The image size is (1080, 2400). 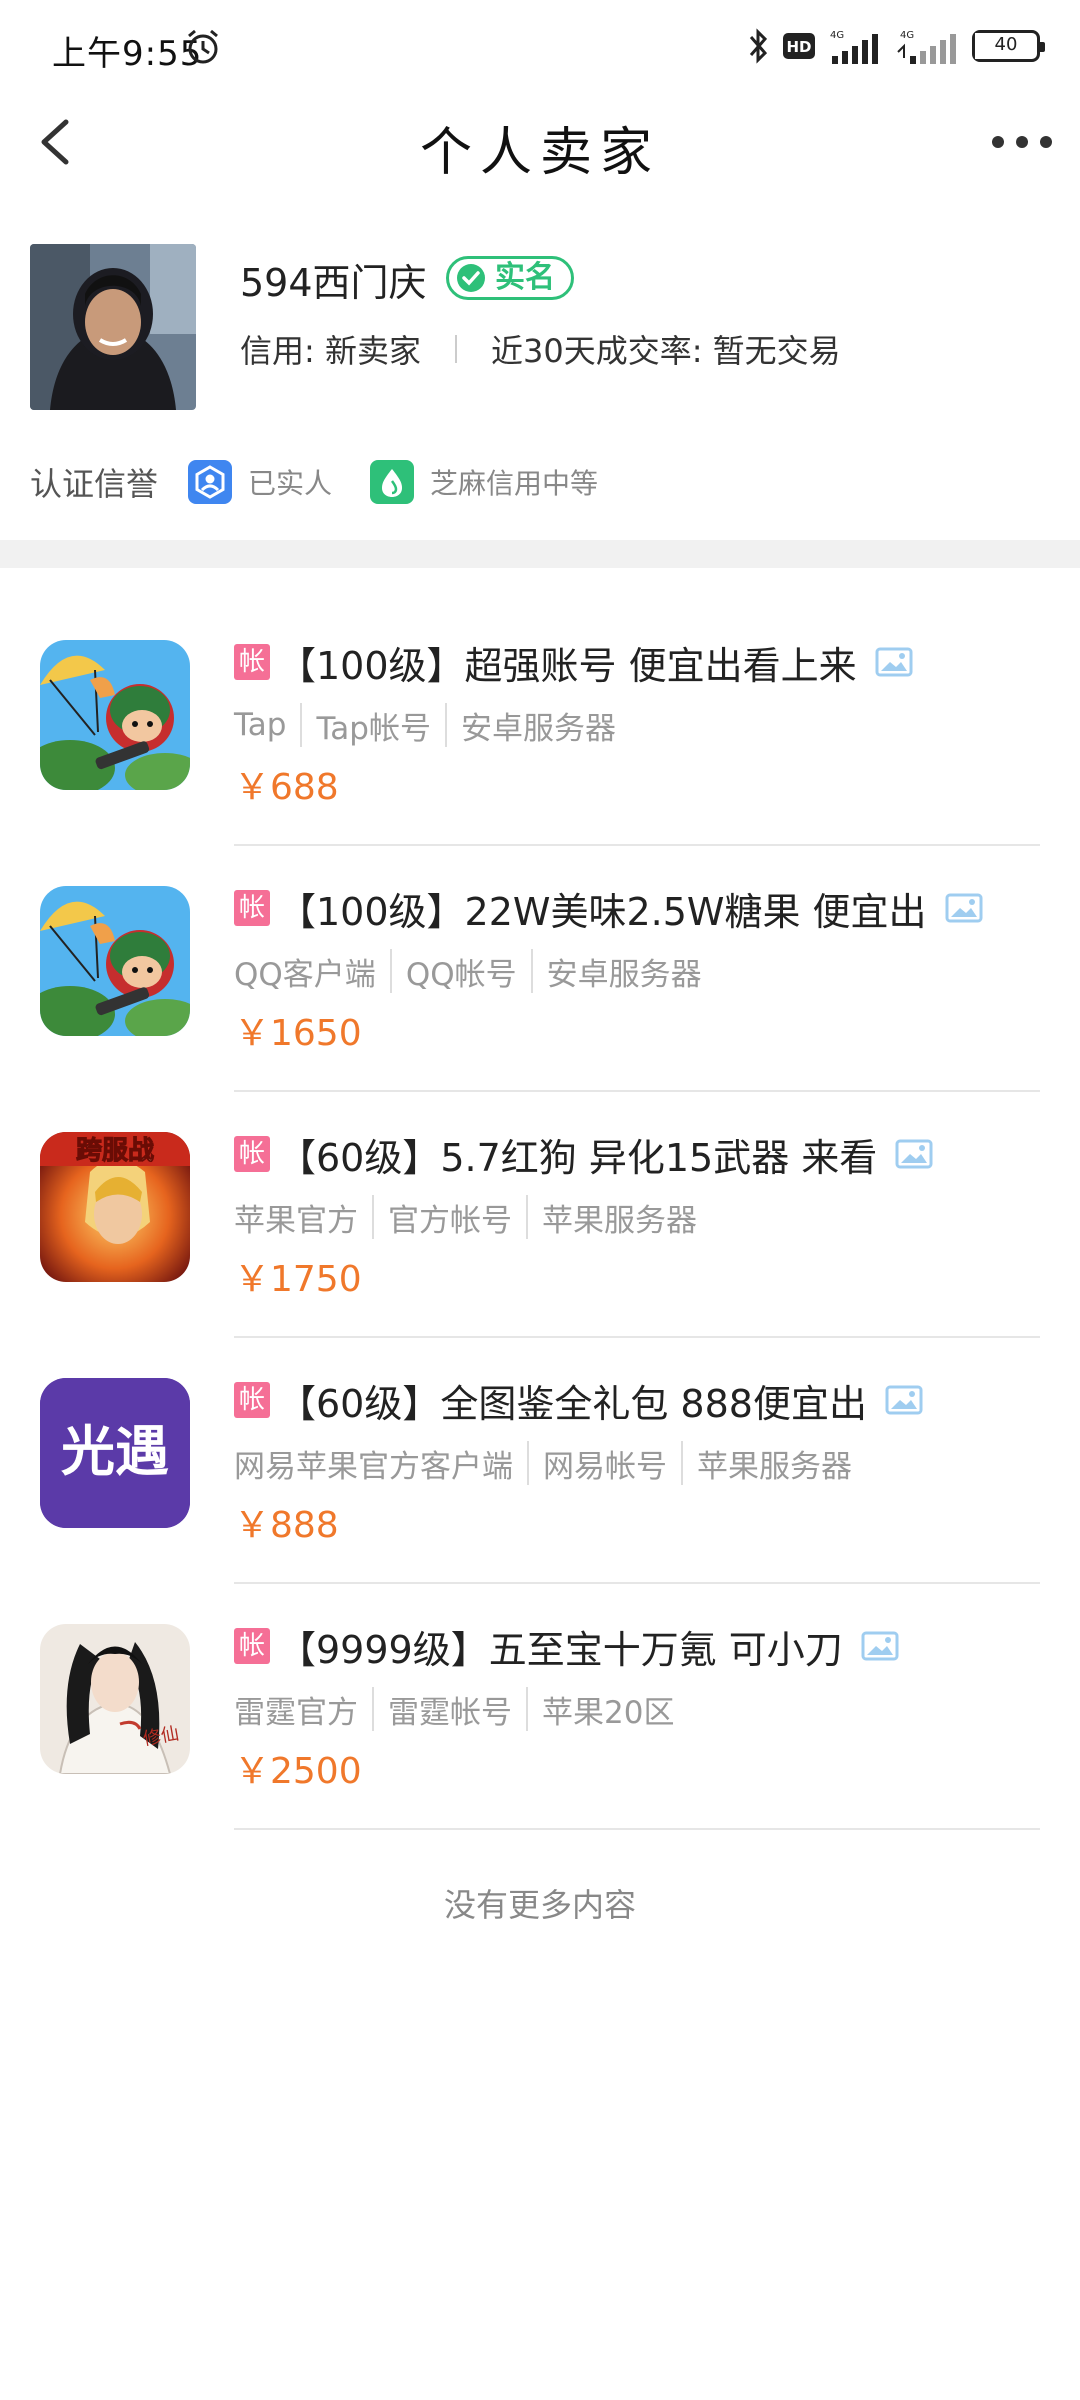 I want to click on listing-platform: QQ客户端, so click(x=305, y=974).